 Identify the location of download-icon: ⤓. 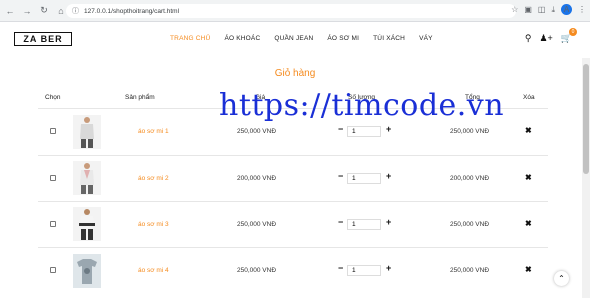
(553, 10).